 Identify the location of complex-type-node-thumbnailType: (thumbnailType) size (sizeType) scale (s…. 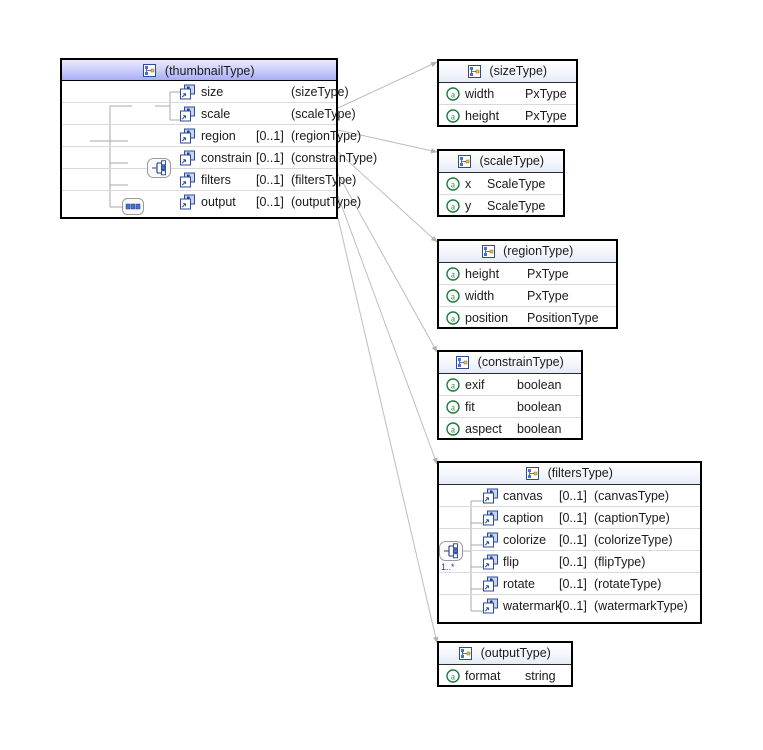
(218, 139).